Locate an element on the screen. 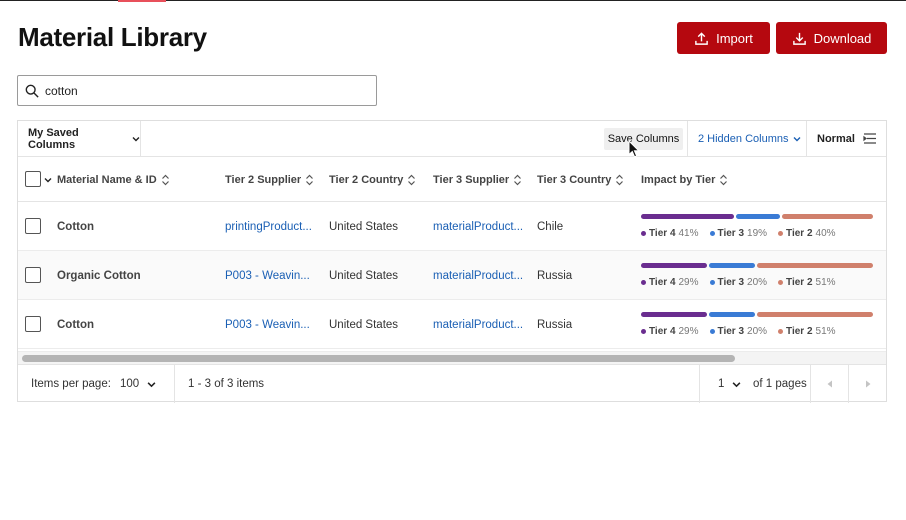  tier-percent: 19% is located at coordinates (757, 233).